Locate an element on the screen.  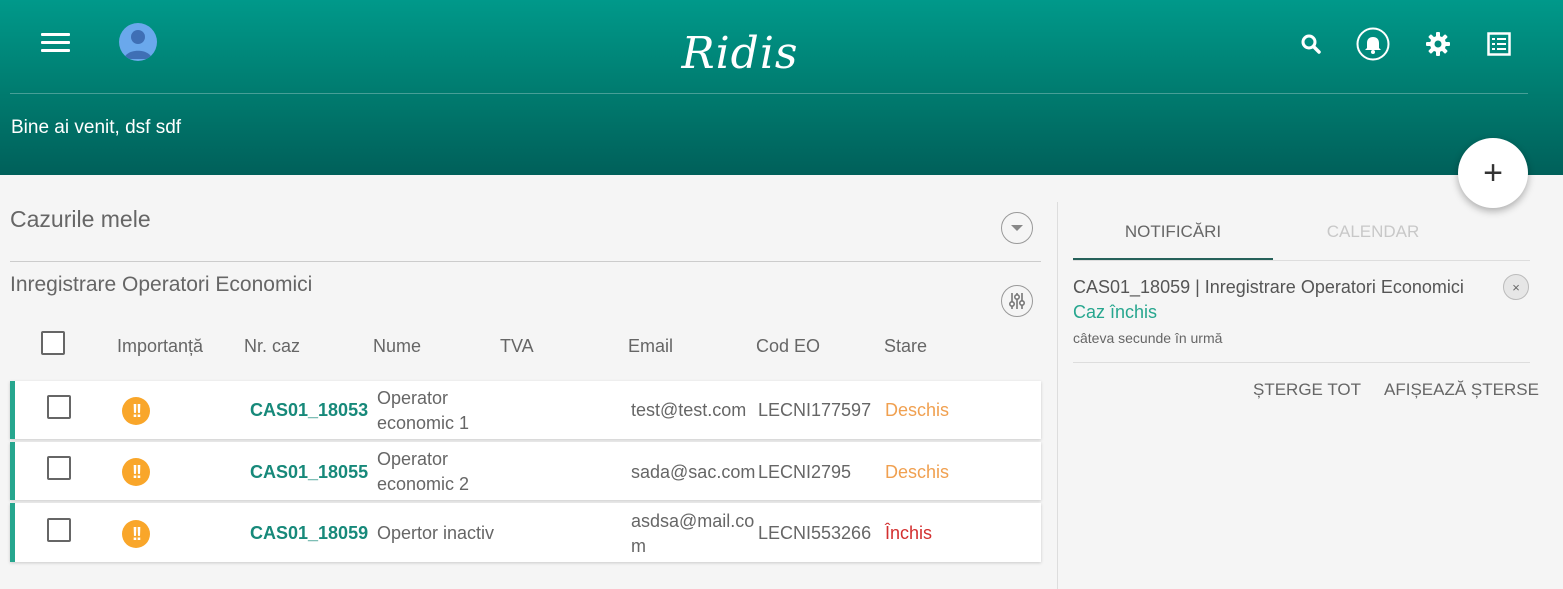
select-all-checkbox is located at coordinates (53, 343).